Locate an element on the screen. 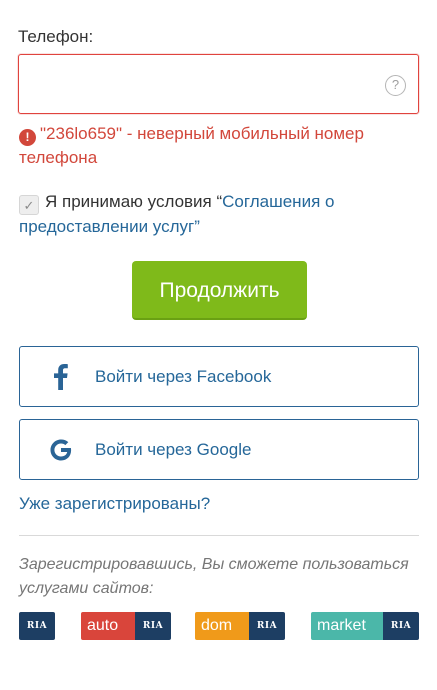 Image resolution: width=437 pixels, height=690 pixels. facebook-login-label: Войти через Facebook is located at coordinates (183, 376).